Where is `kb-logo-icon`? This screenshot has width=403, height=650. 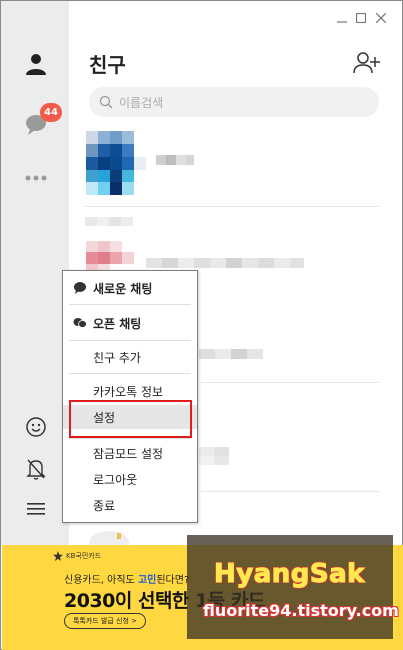 kb-logo-icon is located at coordinates (58, 556).